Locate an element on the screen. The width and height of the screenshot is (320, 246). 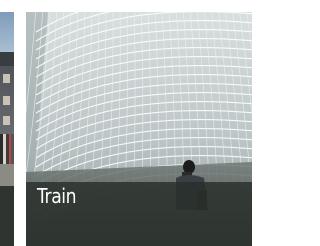
tile-photo-people is located at coordinates (7, 149).